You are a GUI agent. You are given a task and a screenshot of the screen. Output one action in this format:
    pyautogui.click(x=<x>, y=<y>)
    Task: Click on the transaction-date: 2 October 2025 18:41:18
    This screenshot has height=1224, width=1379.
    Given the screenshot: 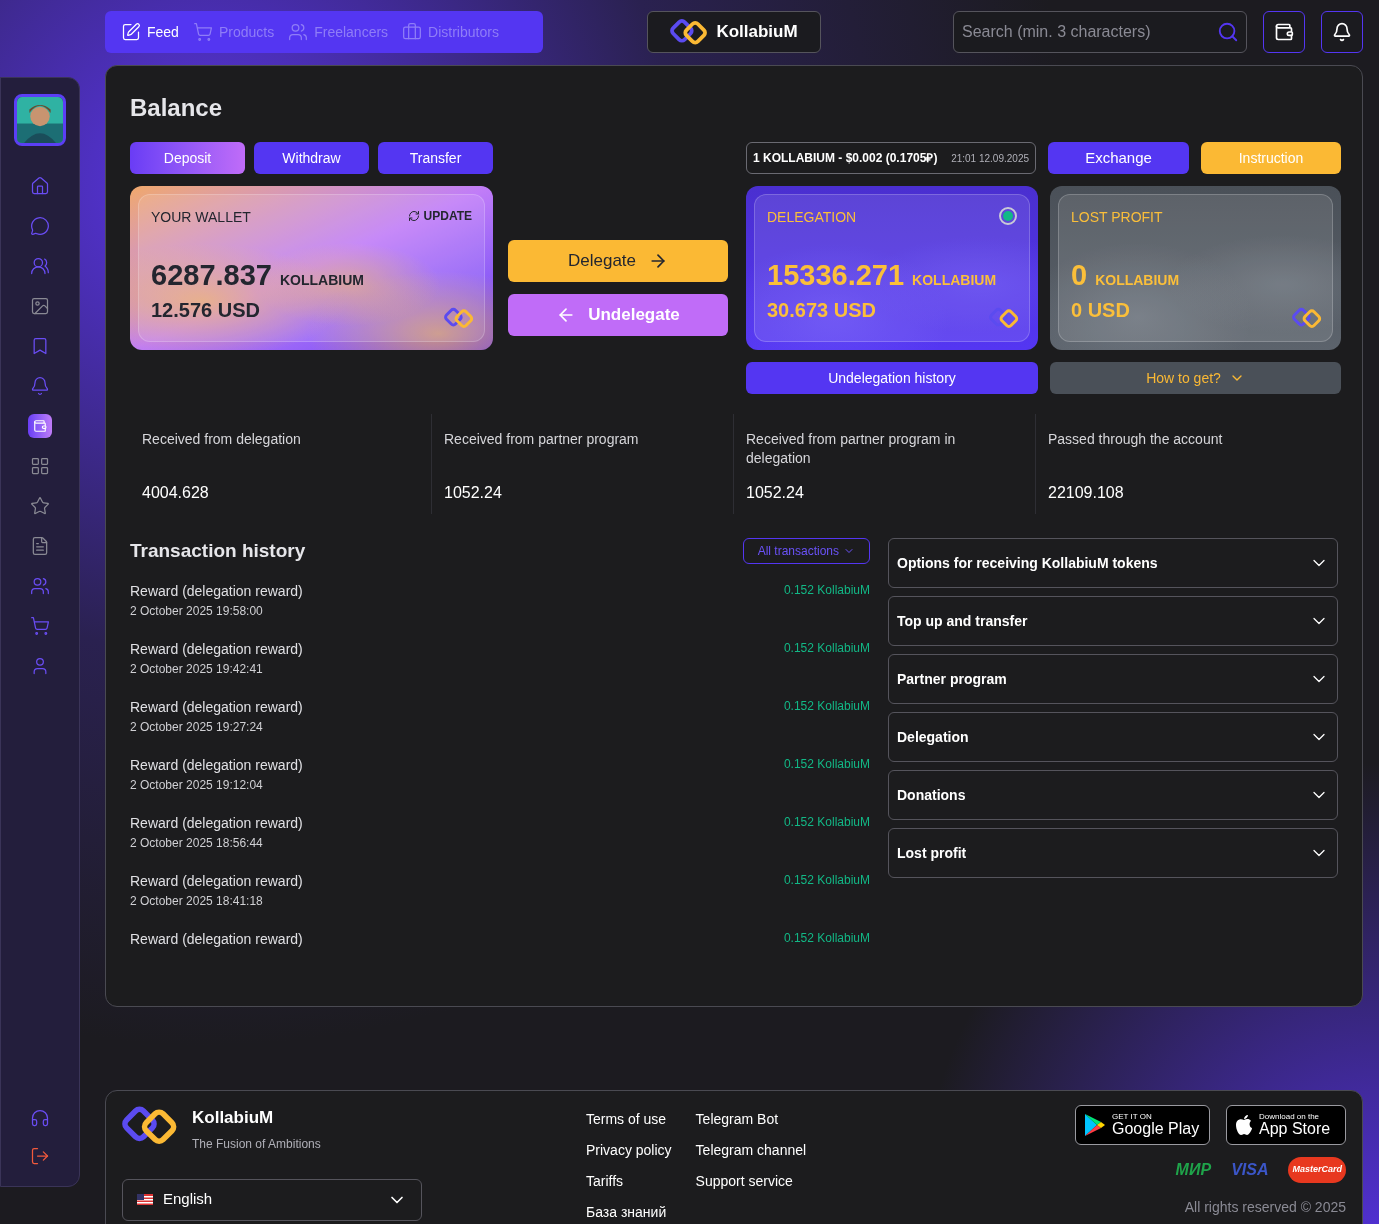 What is the action you would take?
    pyautogui.click(x=197, y=901)
    